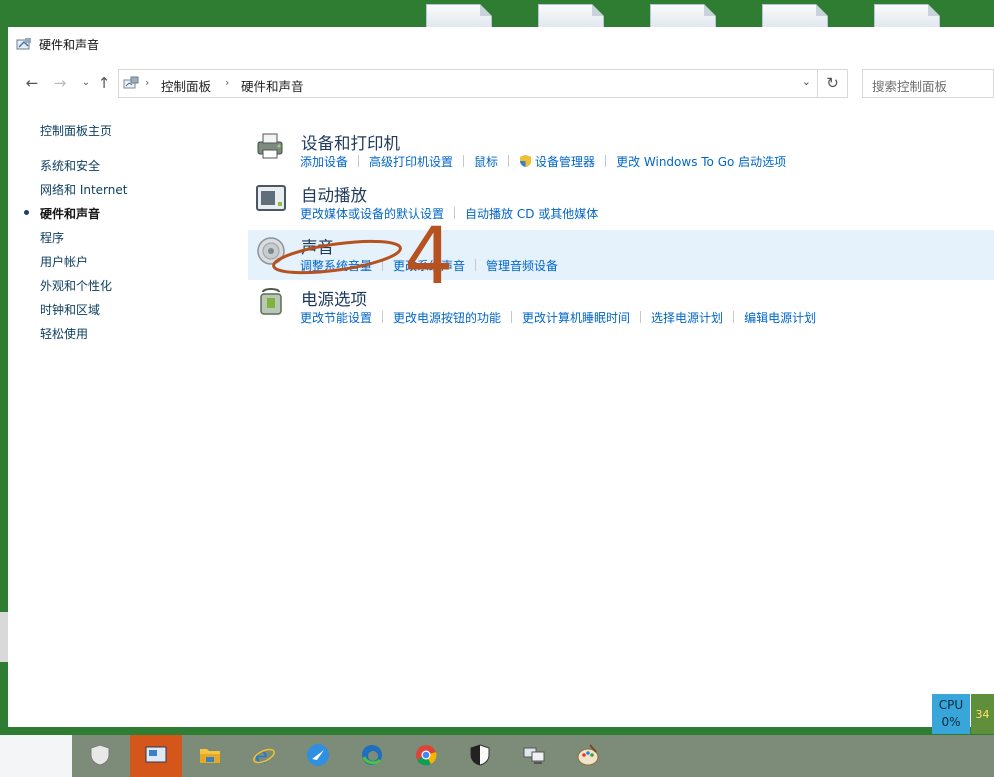  Describe the element at coordinates (701, 161) in the screenshot. I see `windows-to-go-link: 更改 Windows To Go 启动选项` at that location.